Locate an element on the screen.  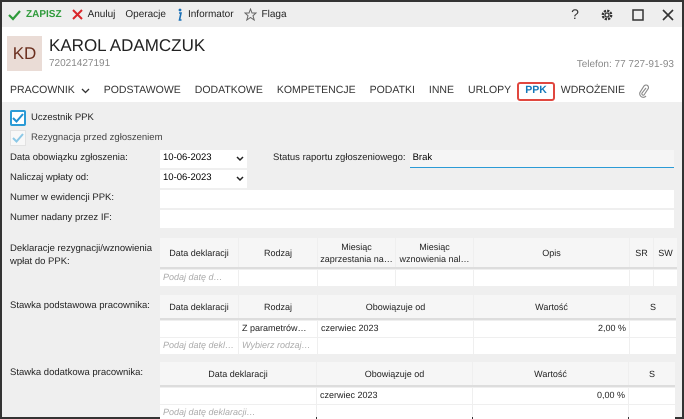
paperclip-icon is located at coordinates (643, 91).